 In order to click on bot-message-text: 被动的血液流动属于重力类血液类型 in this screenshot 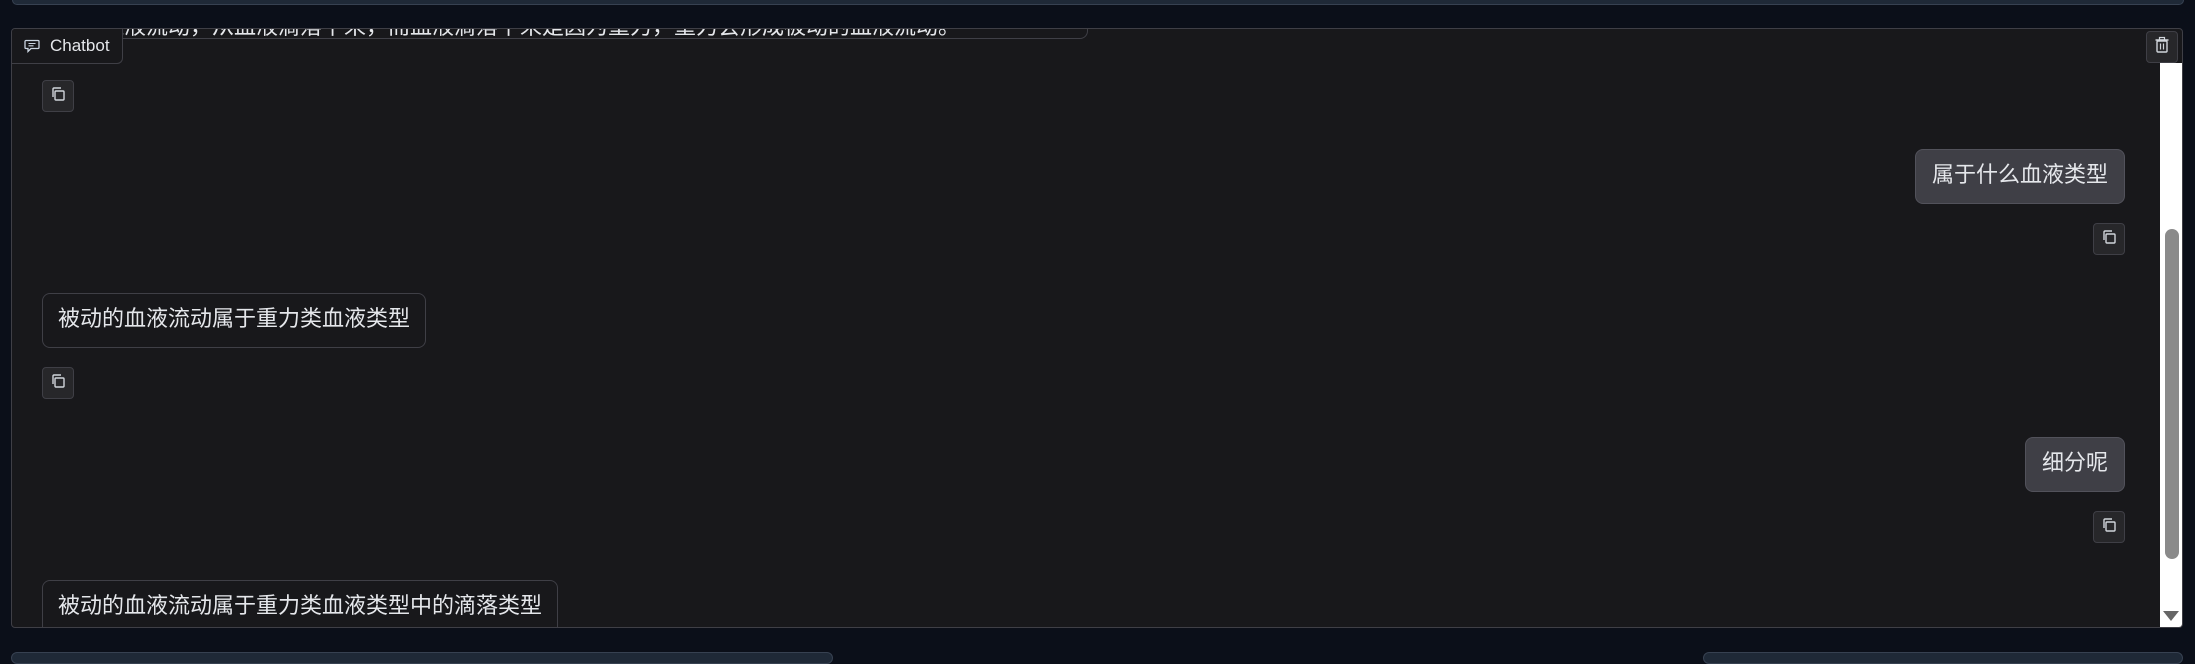, I will do `click(234, 319)`.